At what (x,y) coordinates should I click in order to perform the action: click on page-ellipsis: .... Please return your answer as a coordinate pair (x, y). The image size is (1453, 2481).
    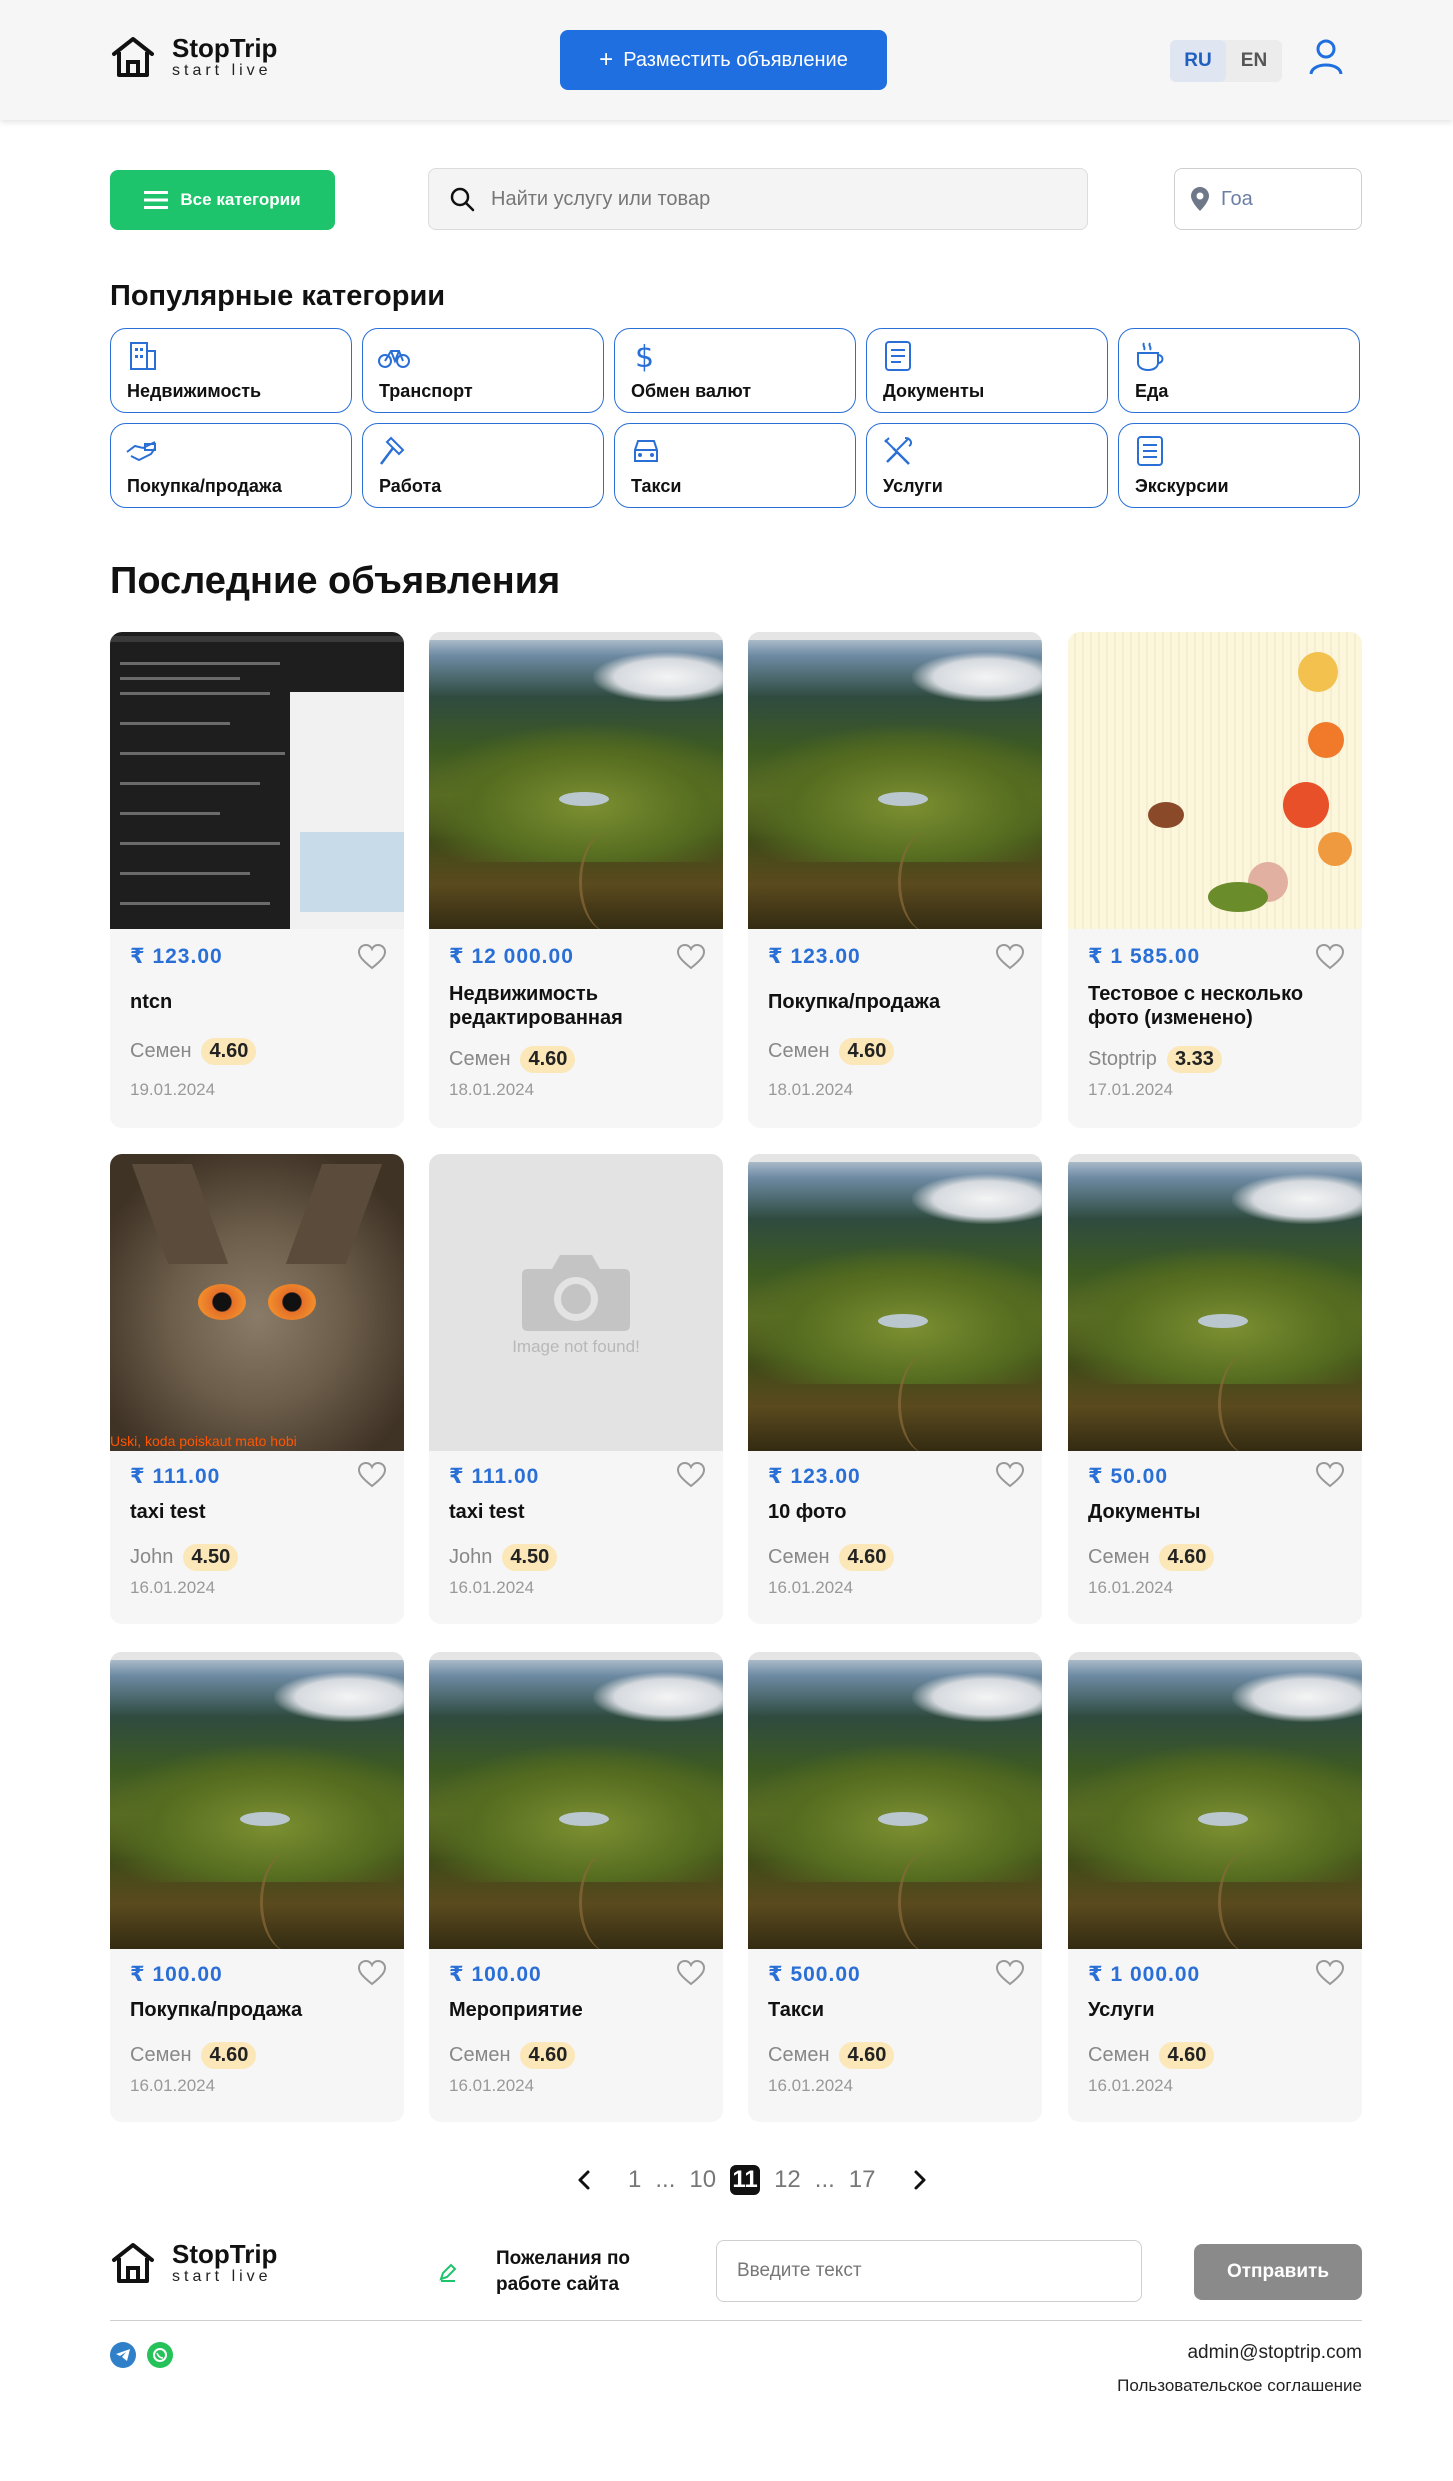
    Looking at the image, I should click on (665, 2179).